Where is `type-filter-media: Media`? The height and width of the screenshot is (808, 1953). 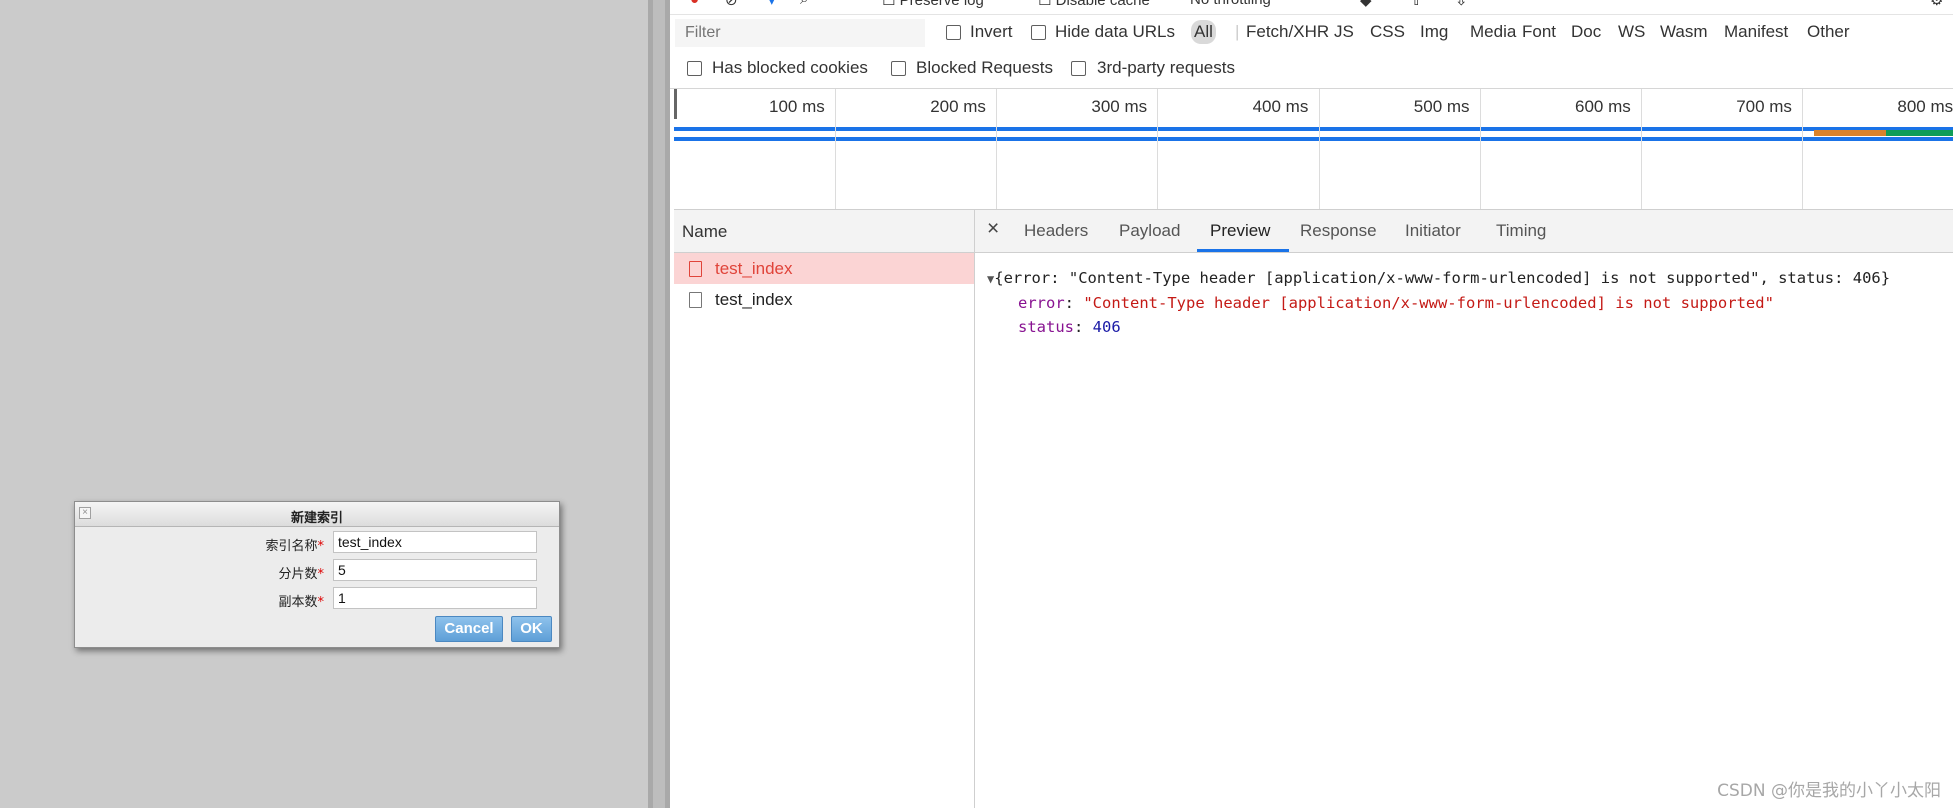
type-filter-media: Media is located at coordinates (1493, 32).